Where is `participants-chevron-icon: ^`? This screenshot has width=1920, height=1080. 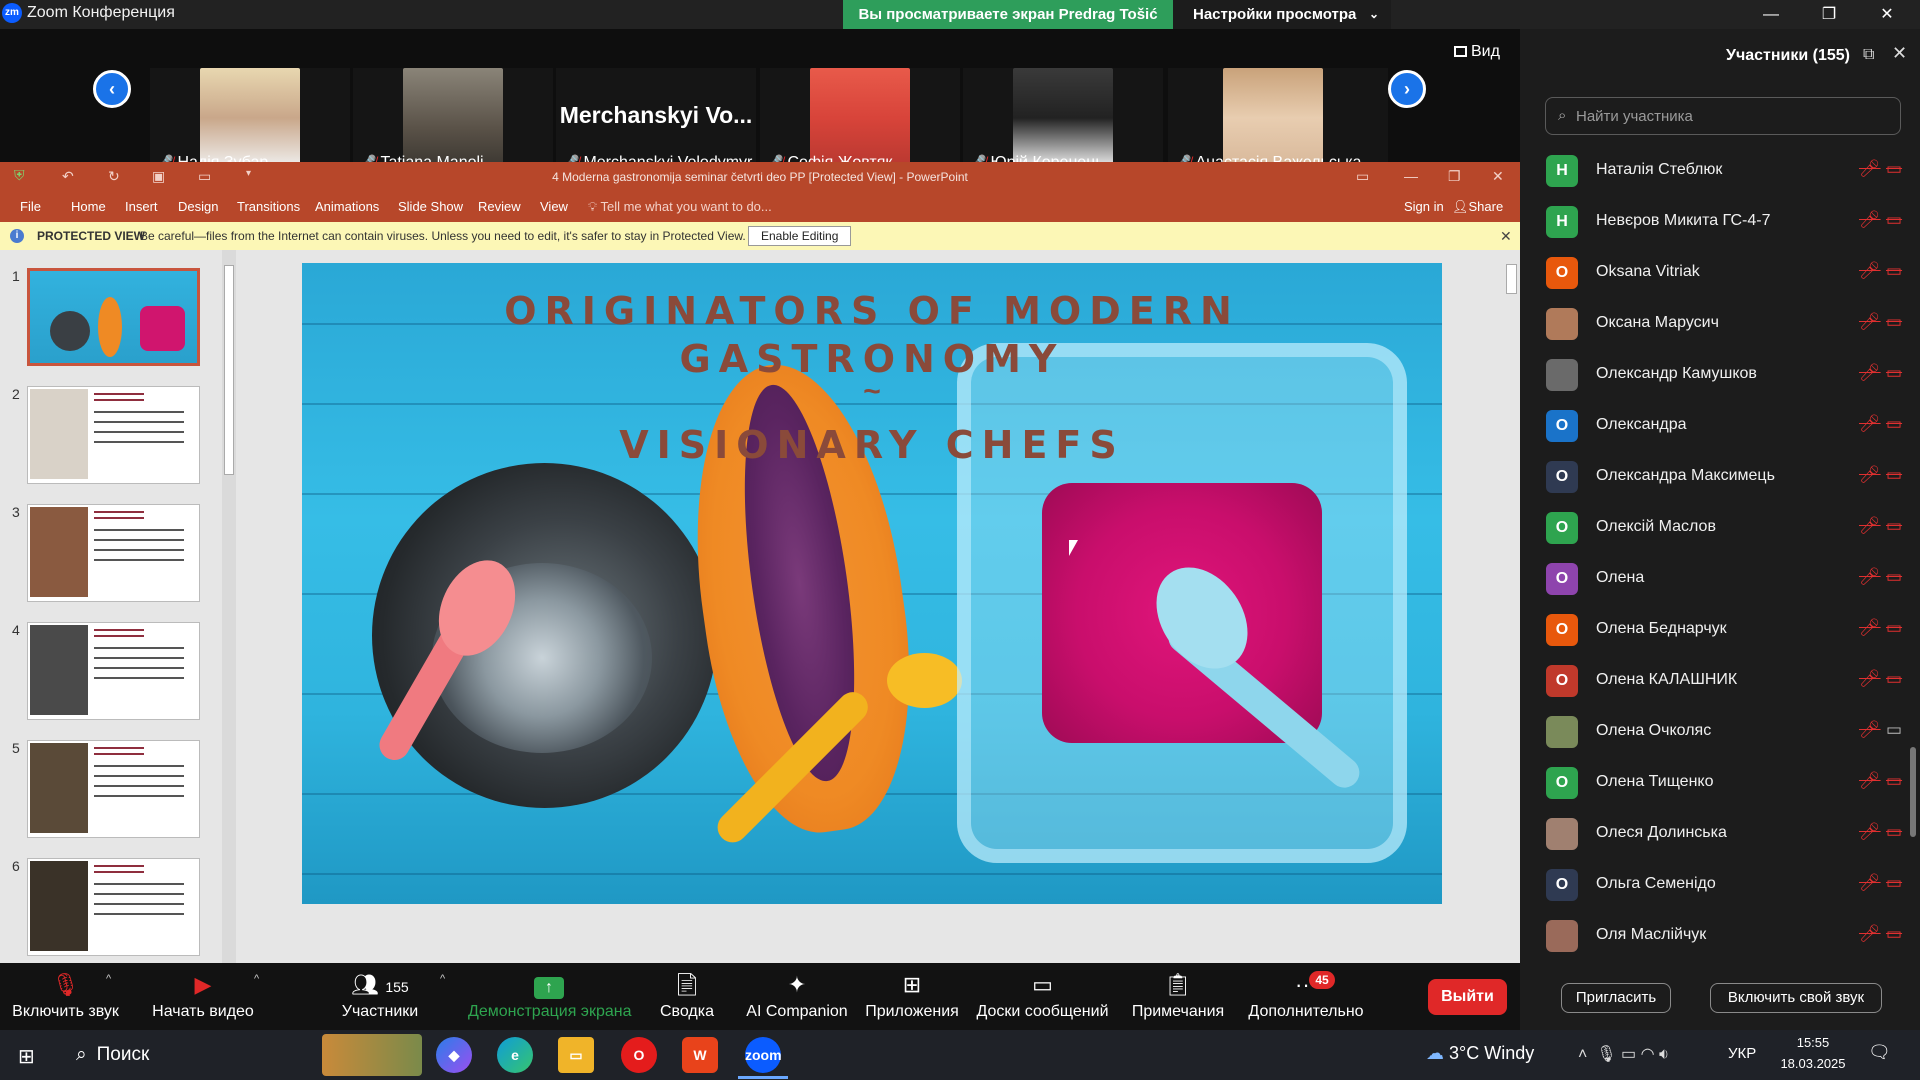
participants-chevron-icon: ^ is located at coordinates (442, 979).